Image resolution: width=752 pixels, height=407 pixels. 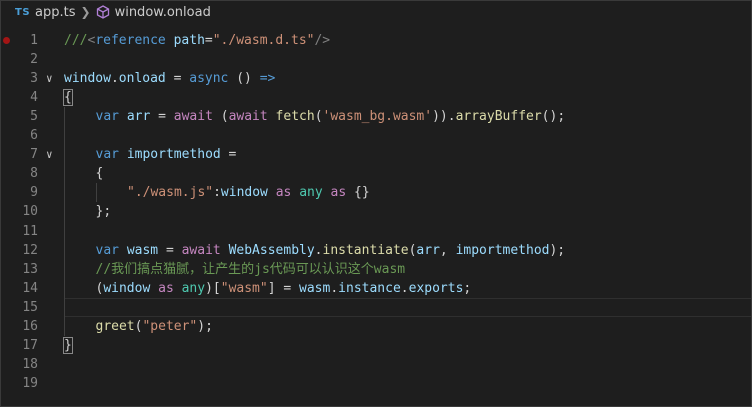 What do you see at coordinates (30, 364) in the screenshot?
I see `line-number: 18` at bounding box center [30, 364].